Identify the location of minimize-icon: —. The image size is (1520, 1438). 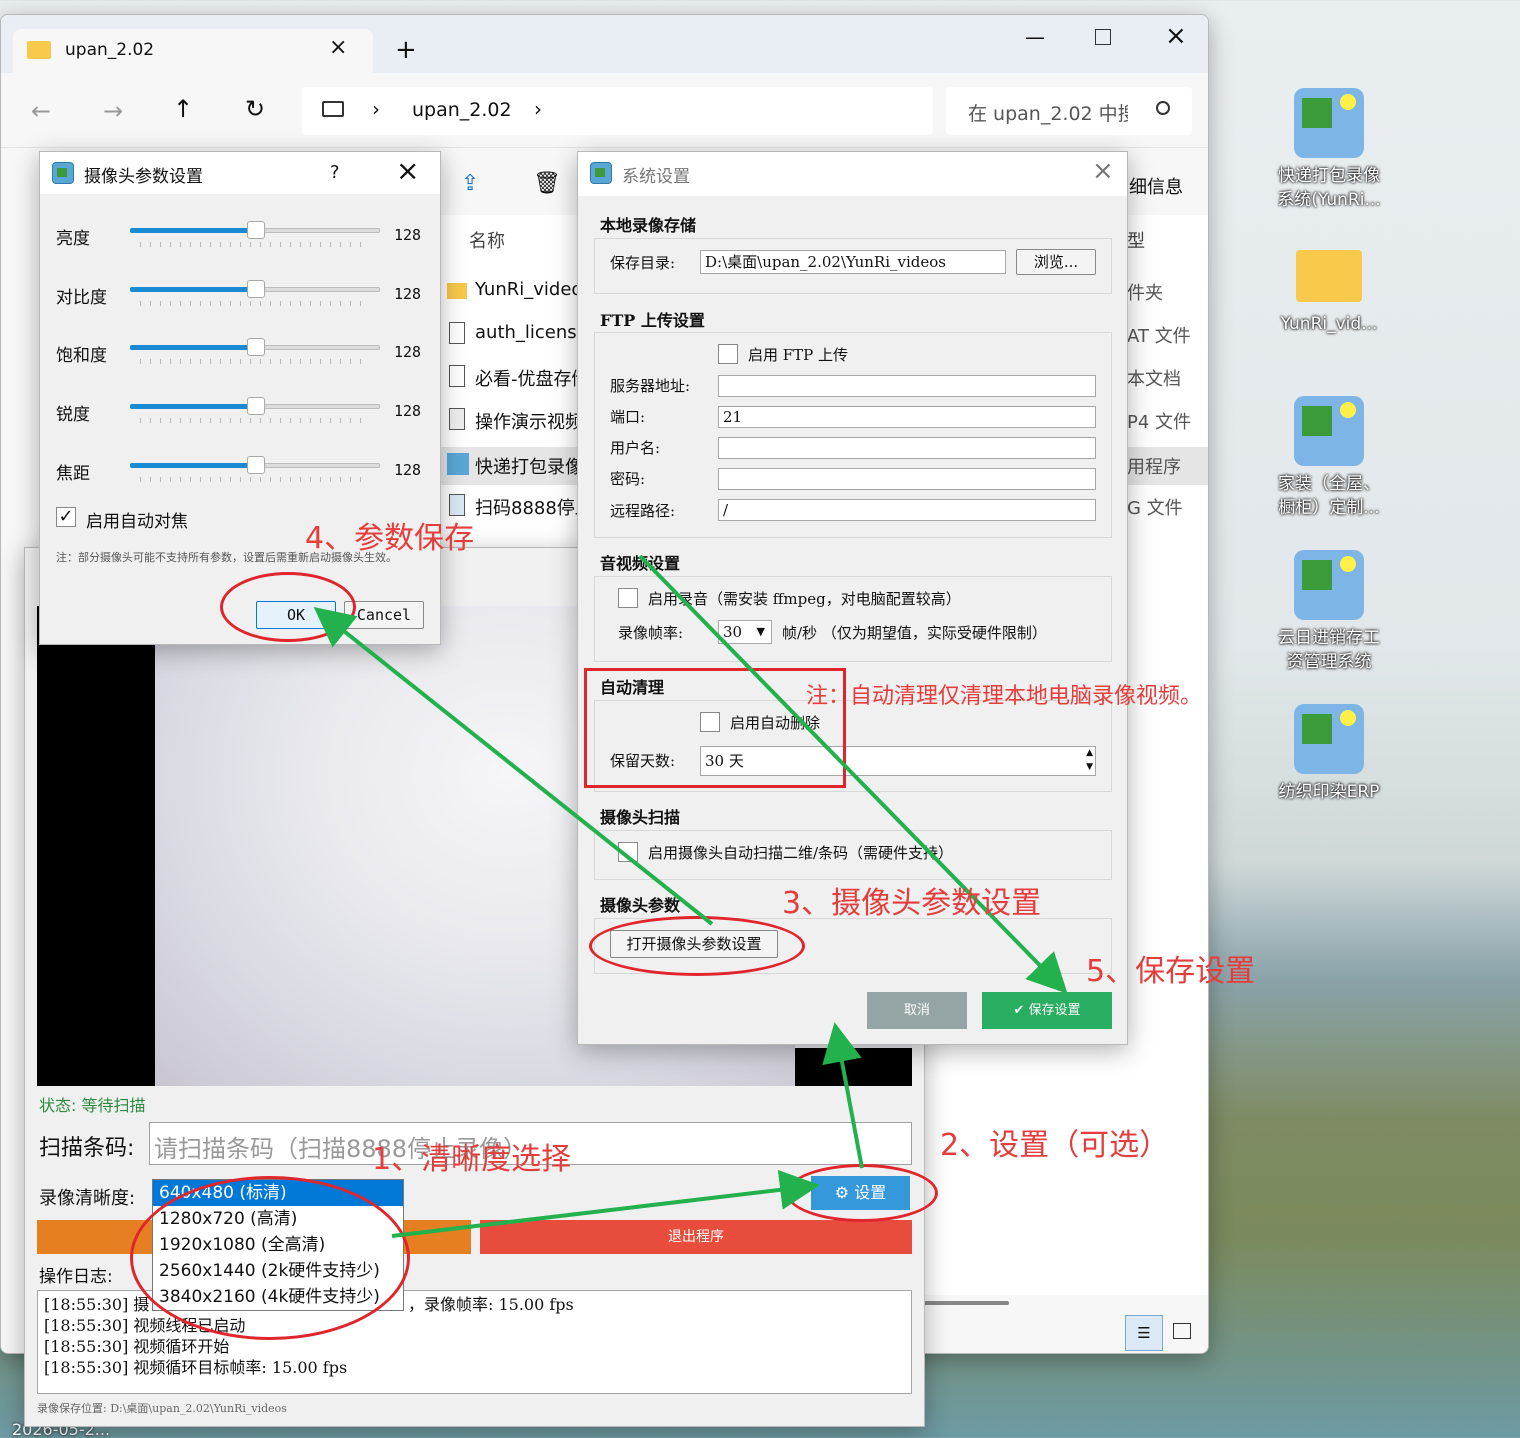
(1035, 37).